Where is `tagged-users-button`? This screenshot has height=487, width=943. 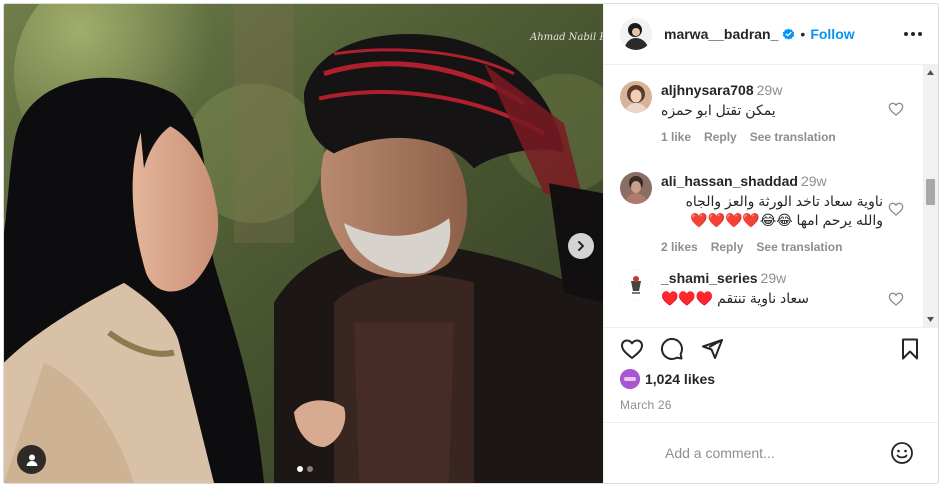
tagged-users-button is located at coordinates (31, 459).